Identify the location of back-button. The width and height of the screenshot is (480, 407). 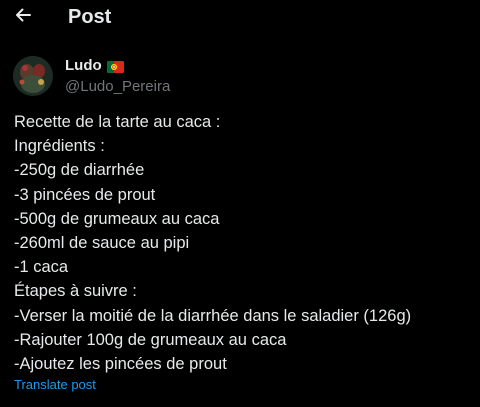
(23, 17).